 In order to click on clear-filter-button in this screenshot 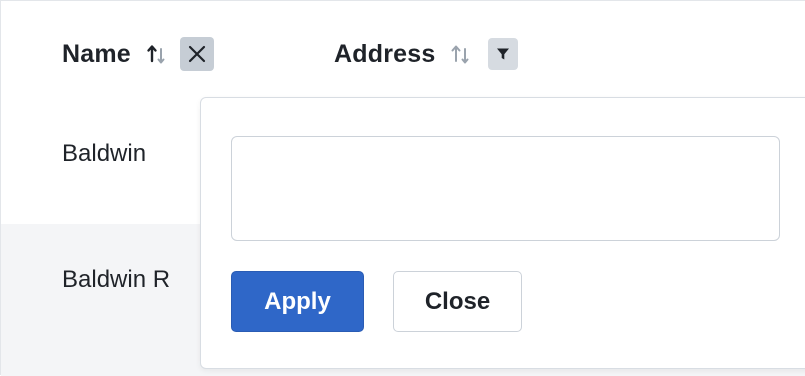, I will do `click(196, 54)`.